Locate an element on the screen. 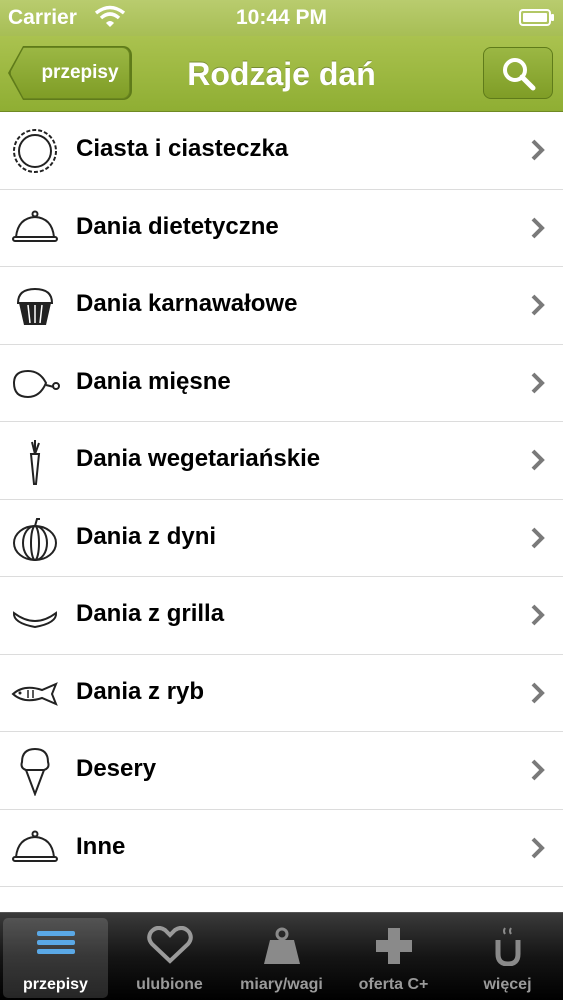 The height and width of the screenshot is (1000, 563). battery-icon is located at coordinates (536, 17).